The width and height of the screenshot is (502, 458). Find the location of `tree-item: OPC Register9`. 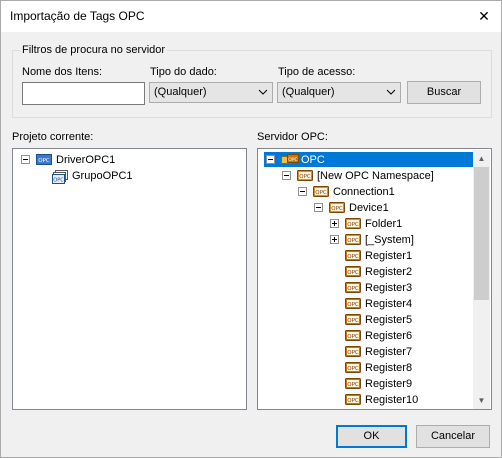

tree-item: OPC Register9 is located at coordinates (365, 384).